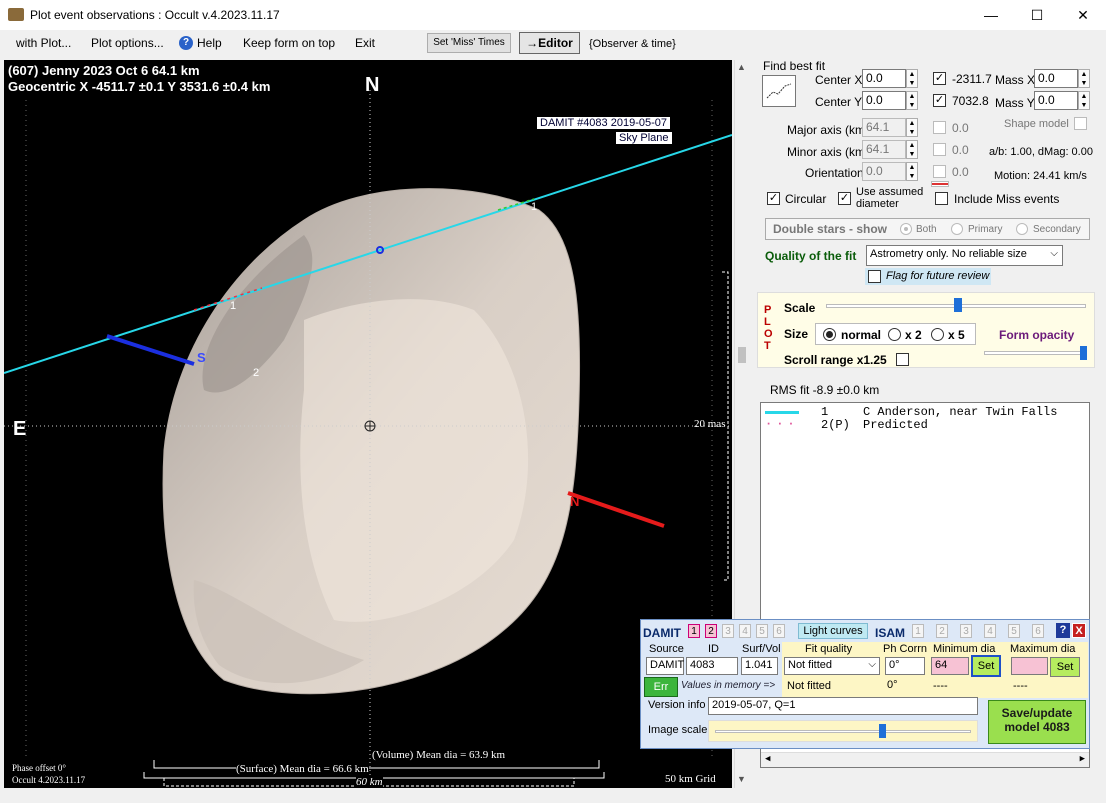 The height and width of the screenshot is (803, 1106). I want to click on use-assumed-checkbox: ✓, so click(844, 198).